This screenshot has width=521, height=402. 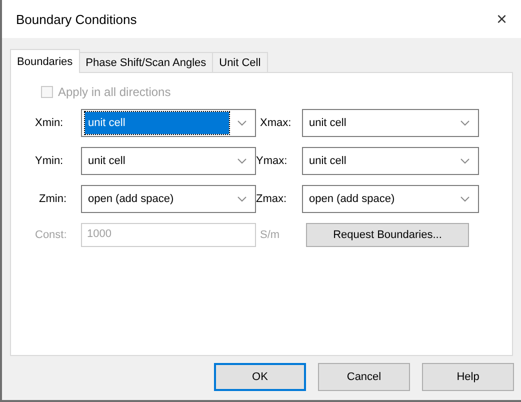 I want to click on dialog-button: Help, so click(x=468, y=377).